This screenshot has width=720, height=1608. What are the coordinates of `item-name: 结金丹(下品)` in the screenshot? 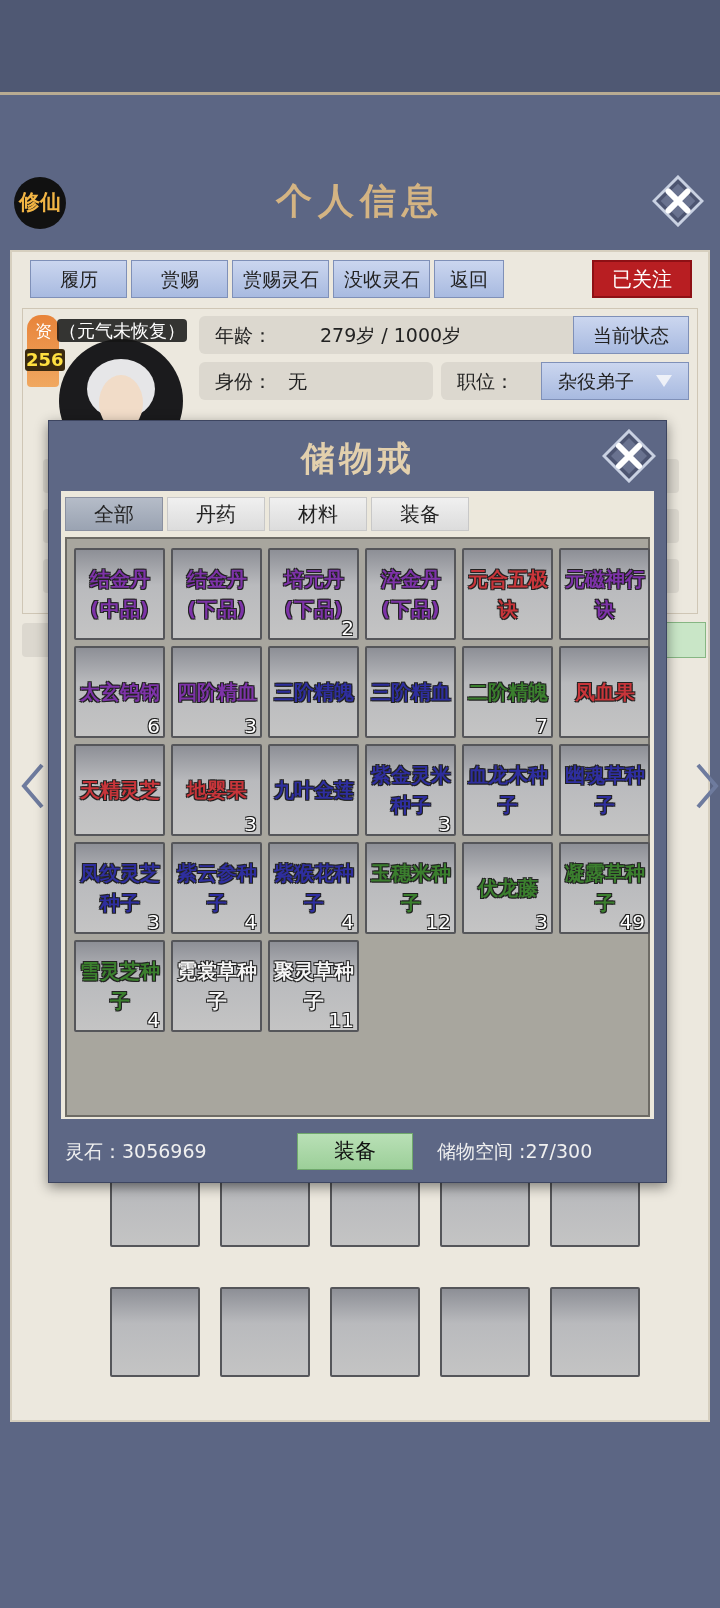 It's located at (216, 594).